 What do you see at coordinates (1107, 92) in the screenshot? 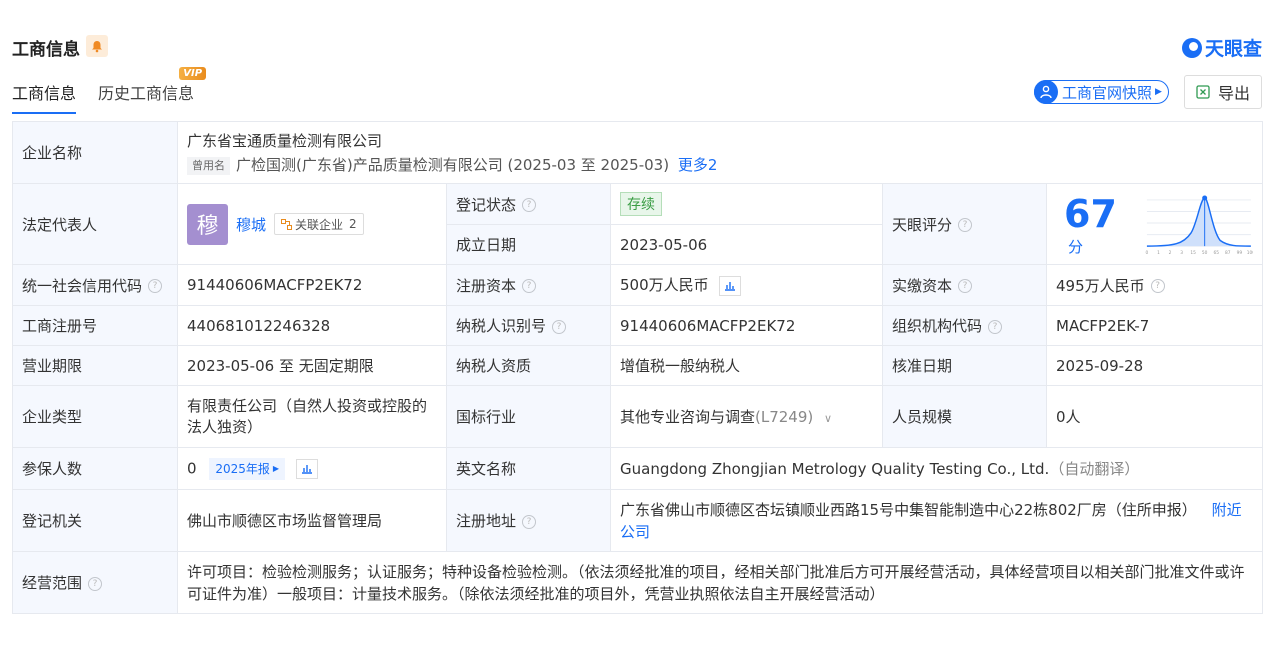
I see `snapshot-label: 工商官网快照` at bounding box center [1107, 92].